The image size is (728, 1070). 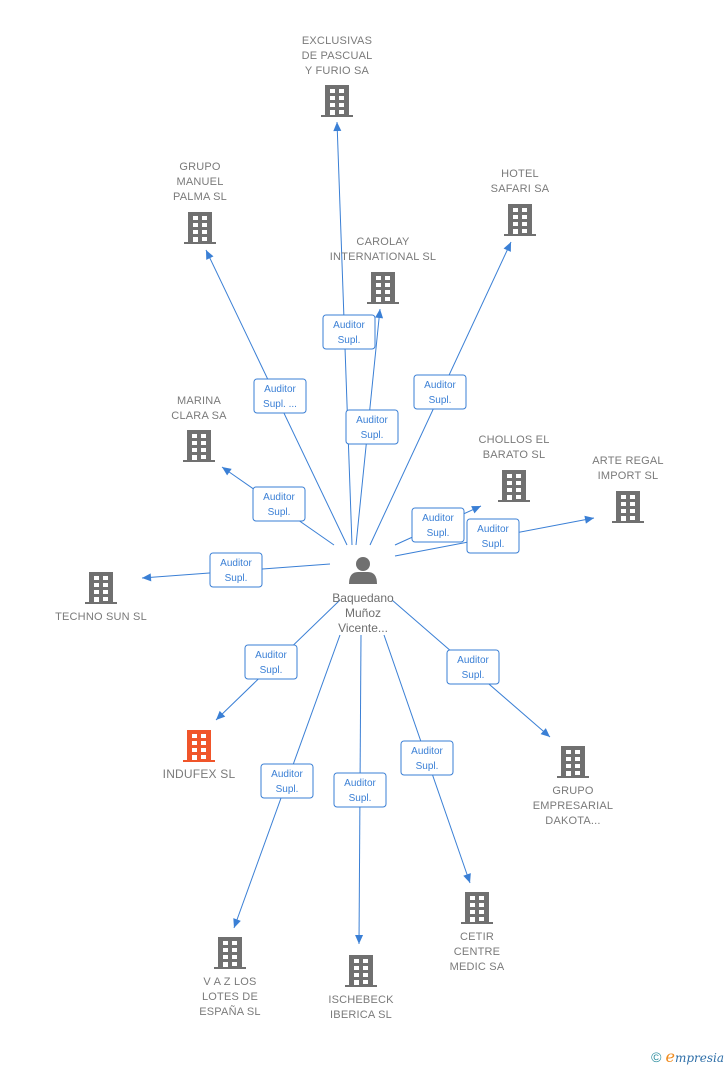 I want to click on company-node-exclusivas: EXCLUSIVAS DE PASCUAL Y FURIO SA, so click(x=337, y=76).